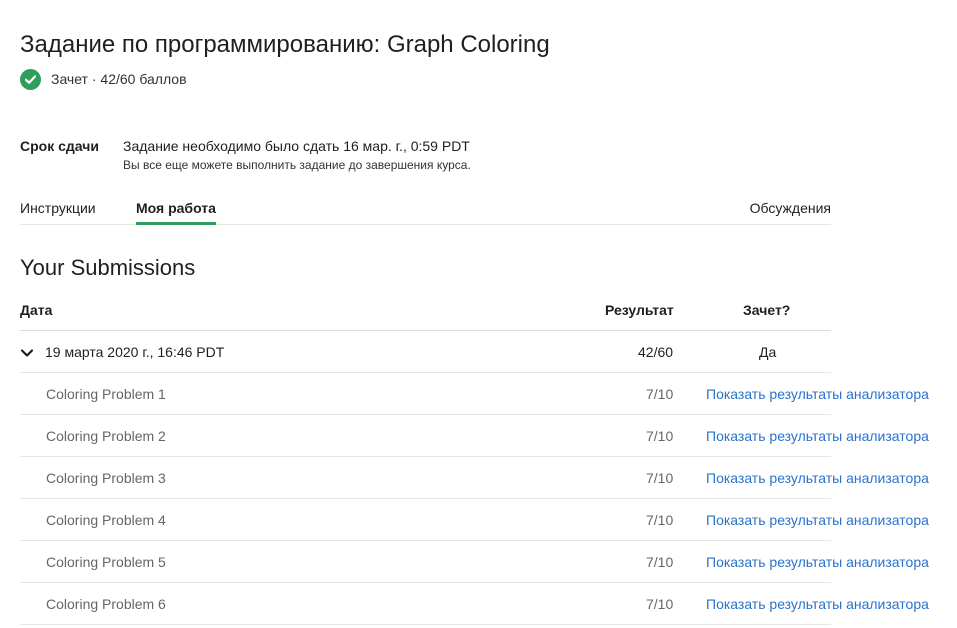 This screenshot has height=628, width=957. I want to click on problem-name: Coloring Problem 1, so click(106, 394).